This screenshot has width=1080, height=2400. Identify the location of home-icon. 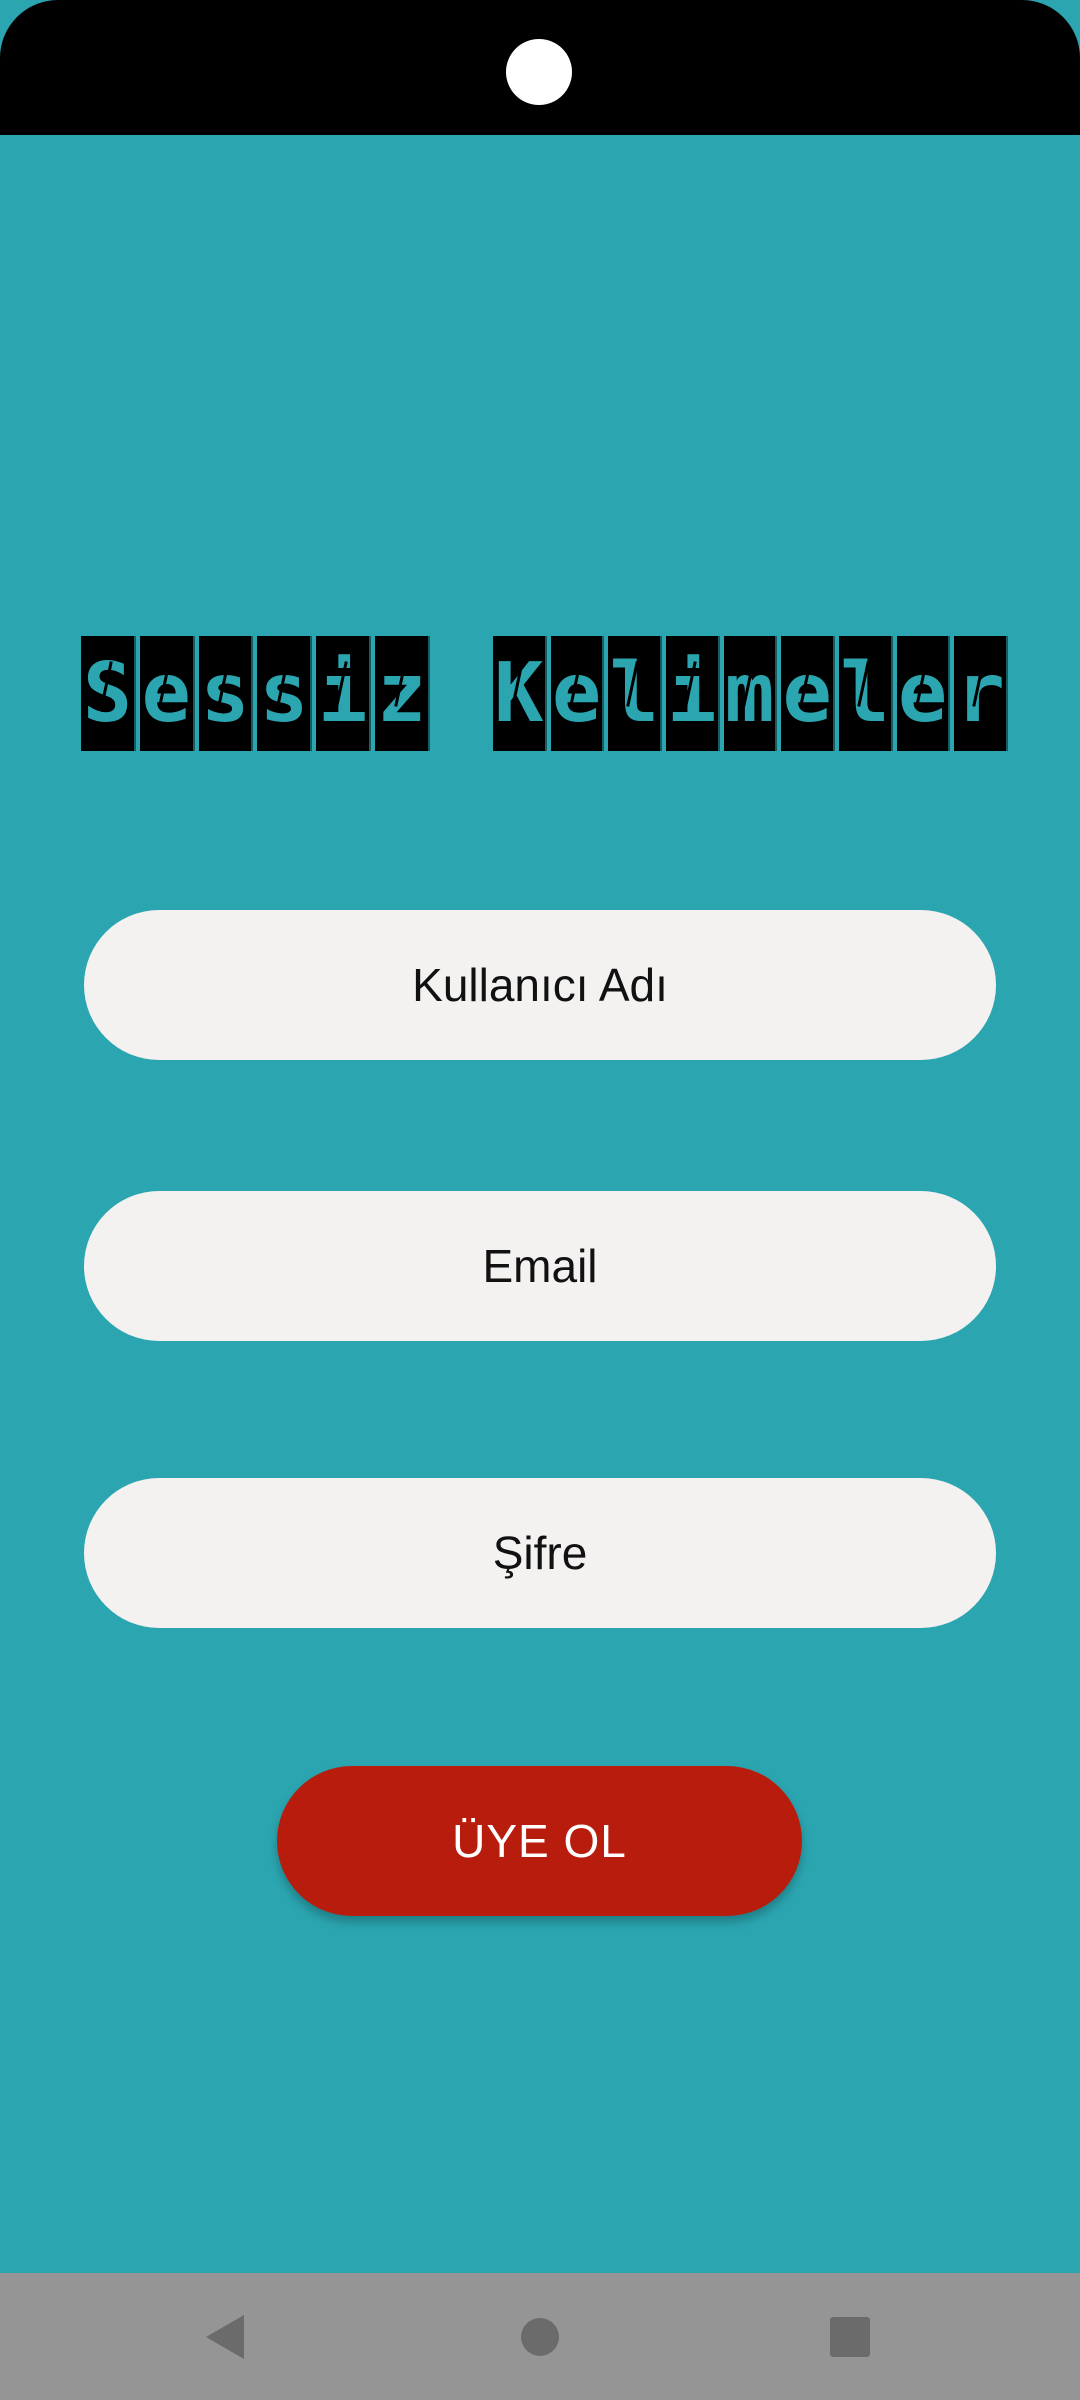
(540, 2337).